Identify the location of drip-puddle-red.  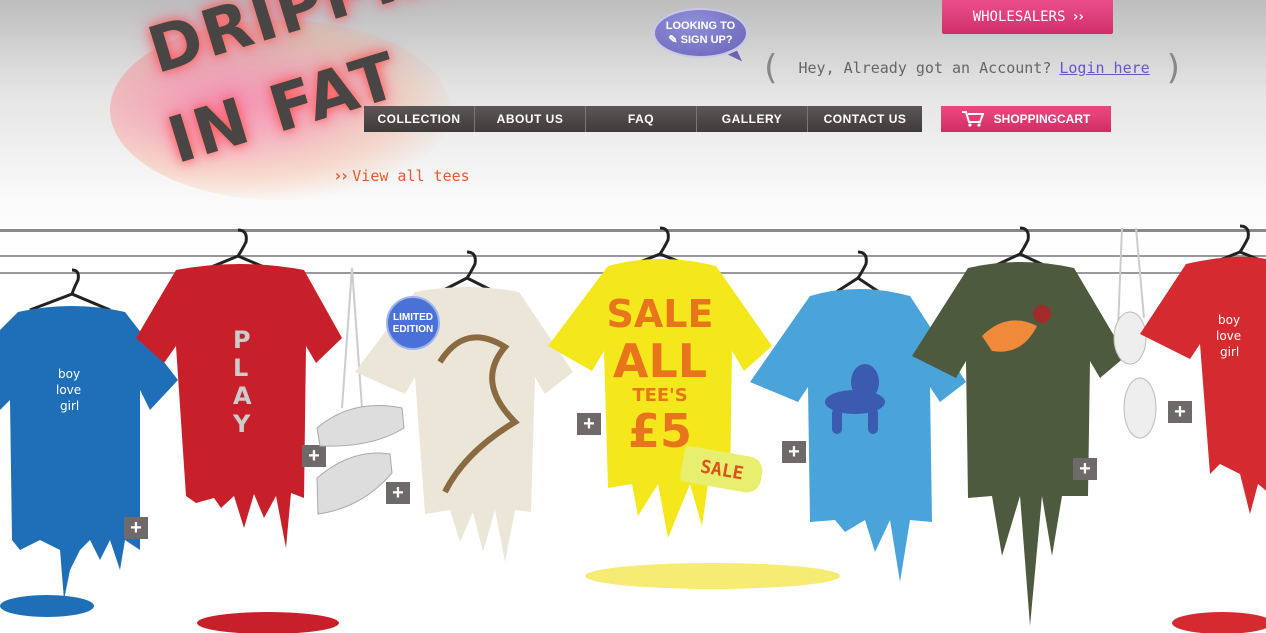
(268, 622).